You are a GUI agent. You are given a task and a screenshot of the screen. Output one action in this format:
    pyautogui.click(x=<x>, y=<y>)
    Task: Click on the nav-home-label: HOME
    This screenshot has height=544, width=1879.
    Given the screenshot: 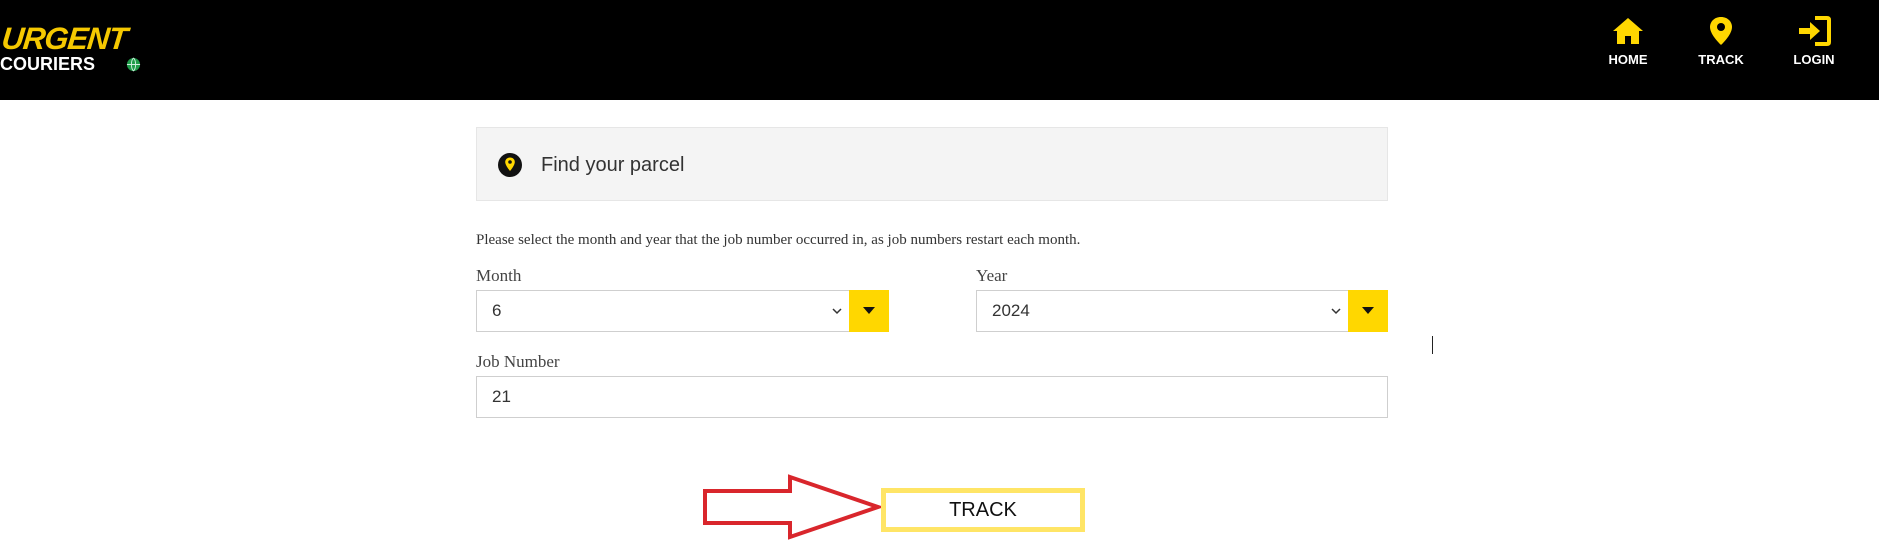 What is the action you would take?
    pyautogui.click(x=1628, y=59)
    